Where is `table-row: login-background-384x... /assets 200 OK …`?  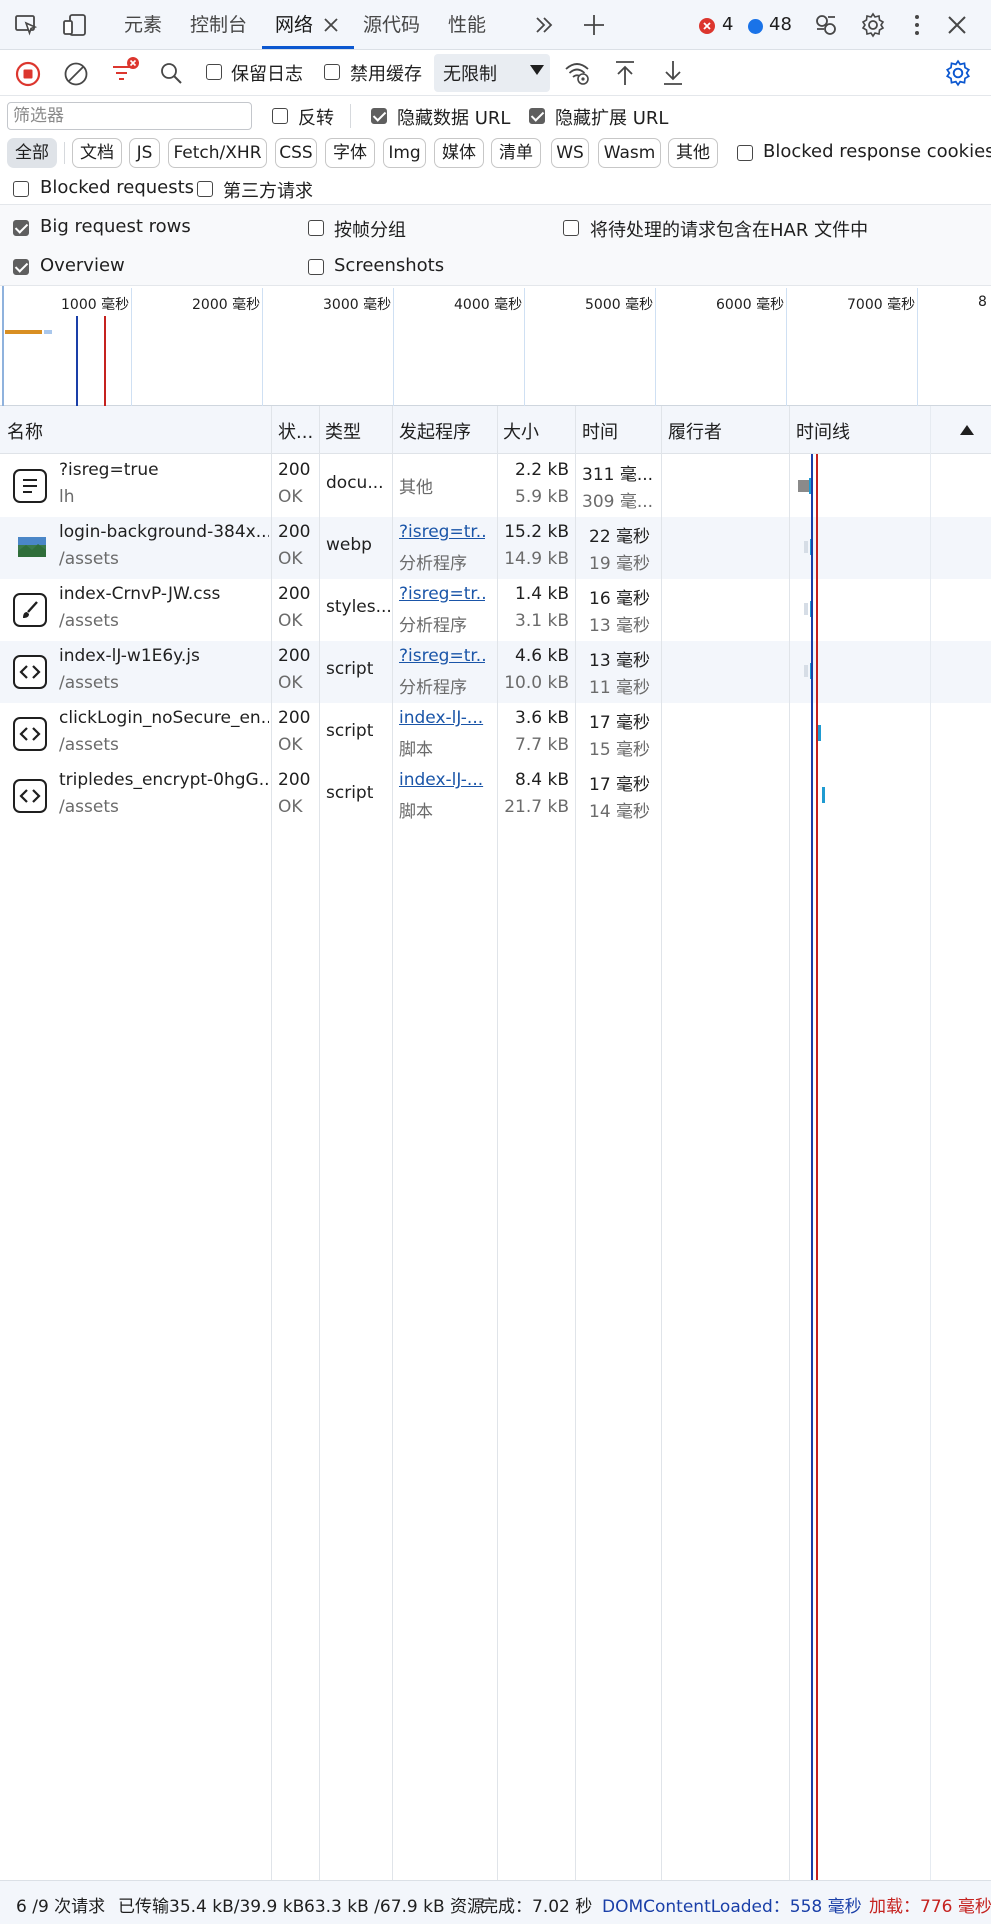
table-row: login-background-384x... /assets 200 OK … is located at coordinates (495, 548).